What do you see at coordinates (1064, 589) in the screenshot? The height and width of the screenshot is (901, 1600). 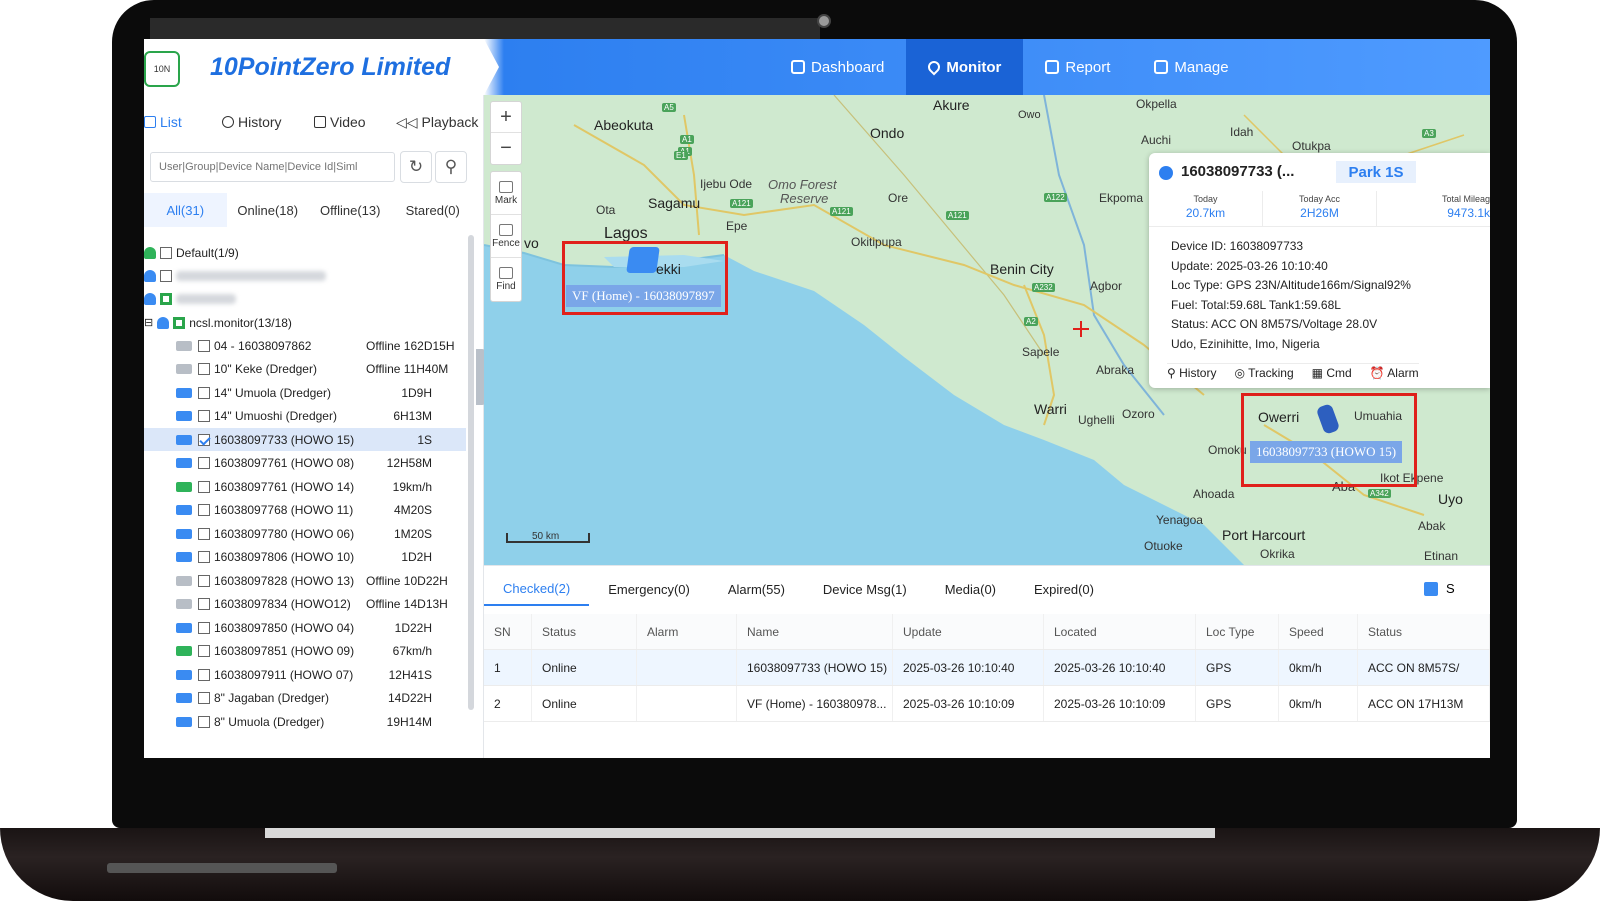 I see `tab-expired: Expired(0)` at bounding box center [1064, 589].